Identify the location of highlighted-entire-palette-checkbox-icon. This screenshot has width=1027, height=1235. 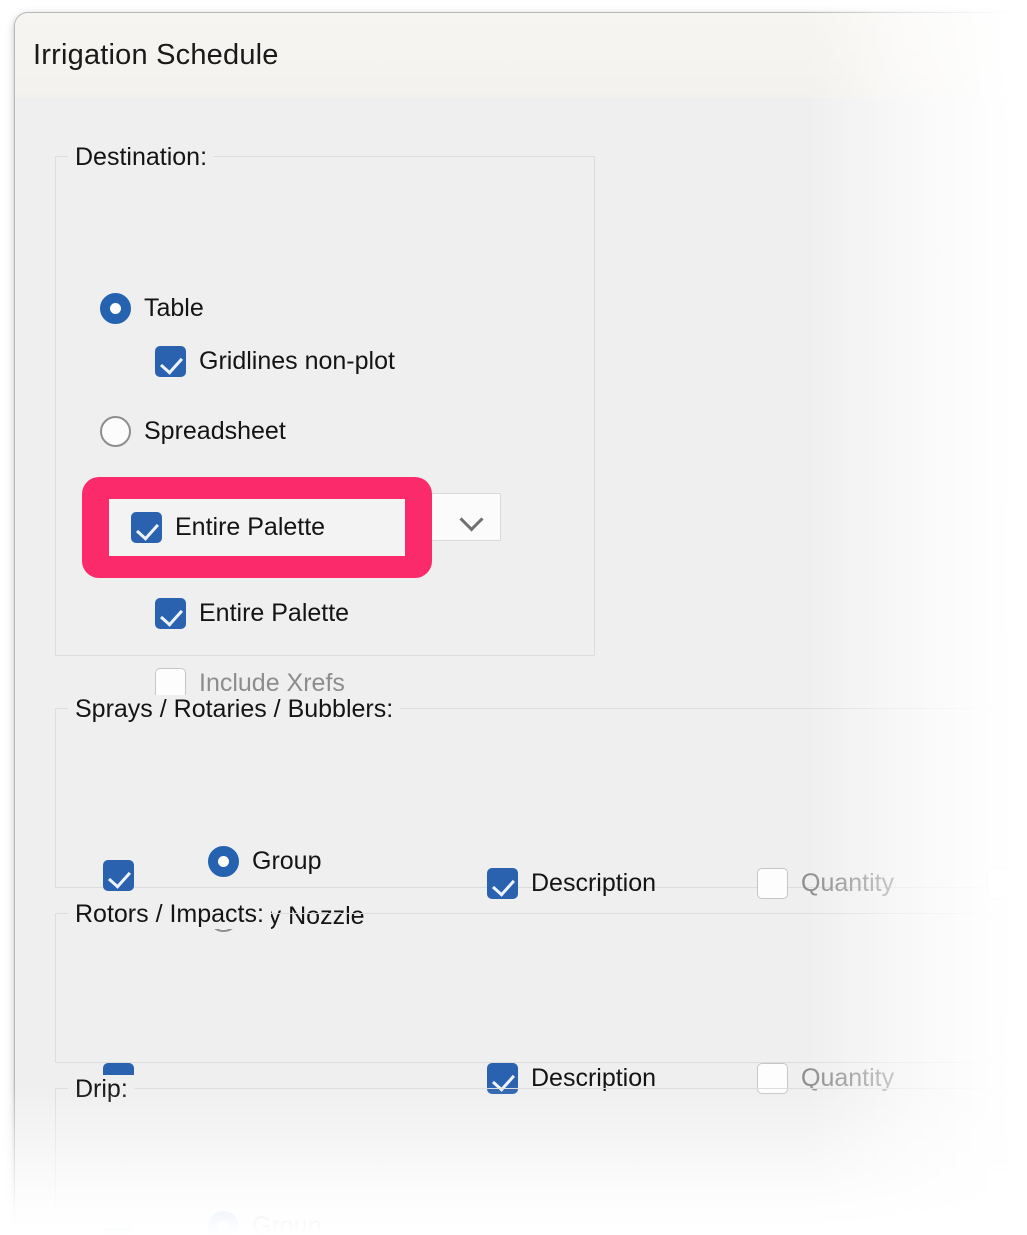
(146, 527).